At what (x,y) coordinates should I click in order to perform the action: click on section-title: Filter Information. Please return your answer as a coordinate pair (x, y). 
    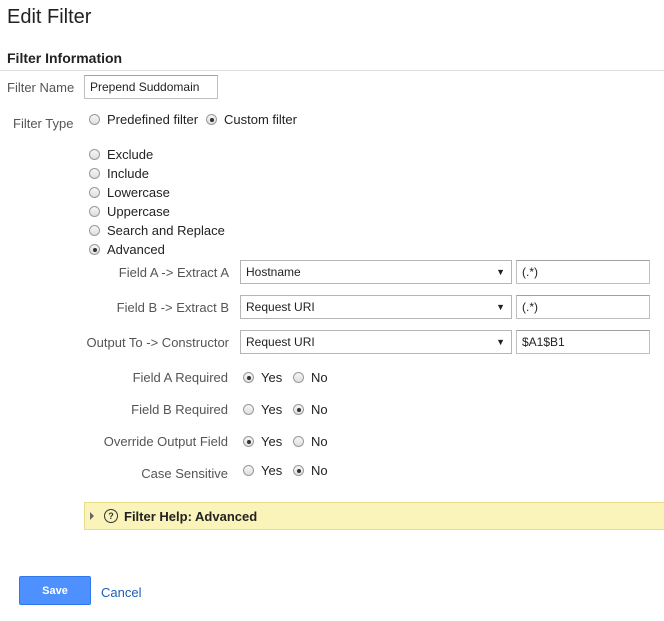
    Looking at the image, I should click on (65, 58).